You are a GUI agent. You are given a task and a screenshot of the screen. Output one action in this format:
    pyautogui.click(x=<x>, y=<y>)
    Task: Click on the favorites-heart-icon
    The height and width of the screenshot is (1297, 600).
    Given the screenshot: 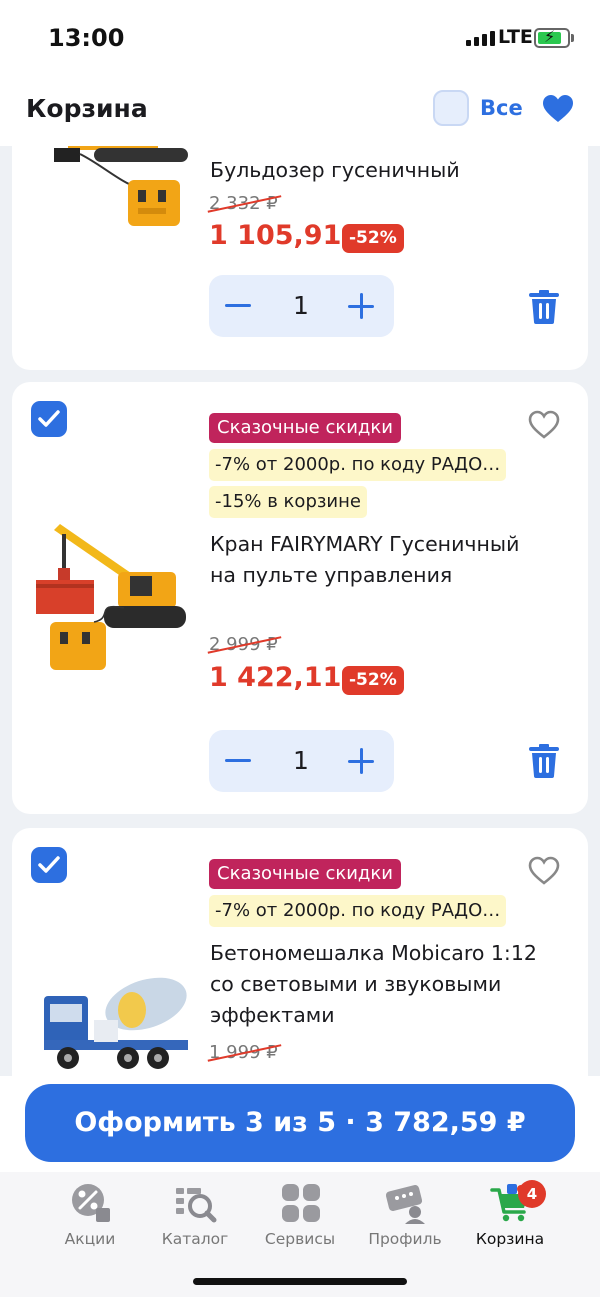 What is the action you would take?
    pyautogui.click(x=558, y=109)
    